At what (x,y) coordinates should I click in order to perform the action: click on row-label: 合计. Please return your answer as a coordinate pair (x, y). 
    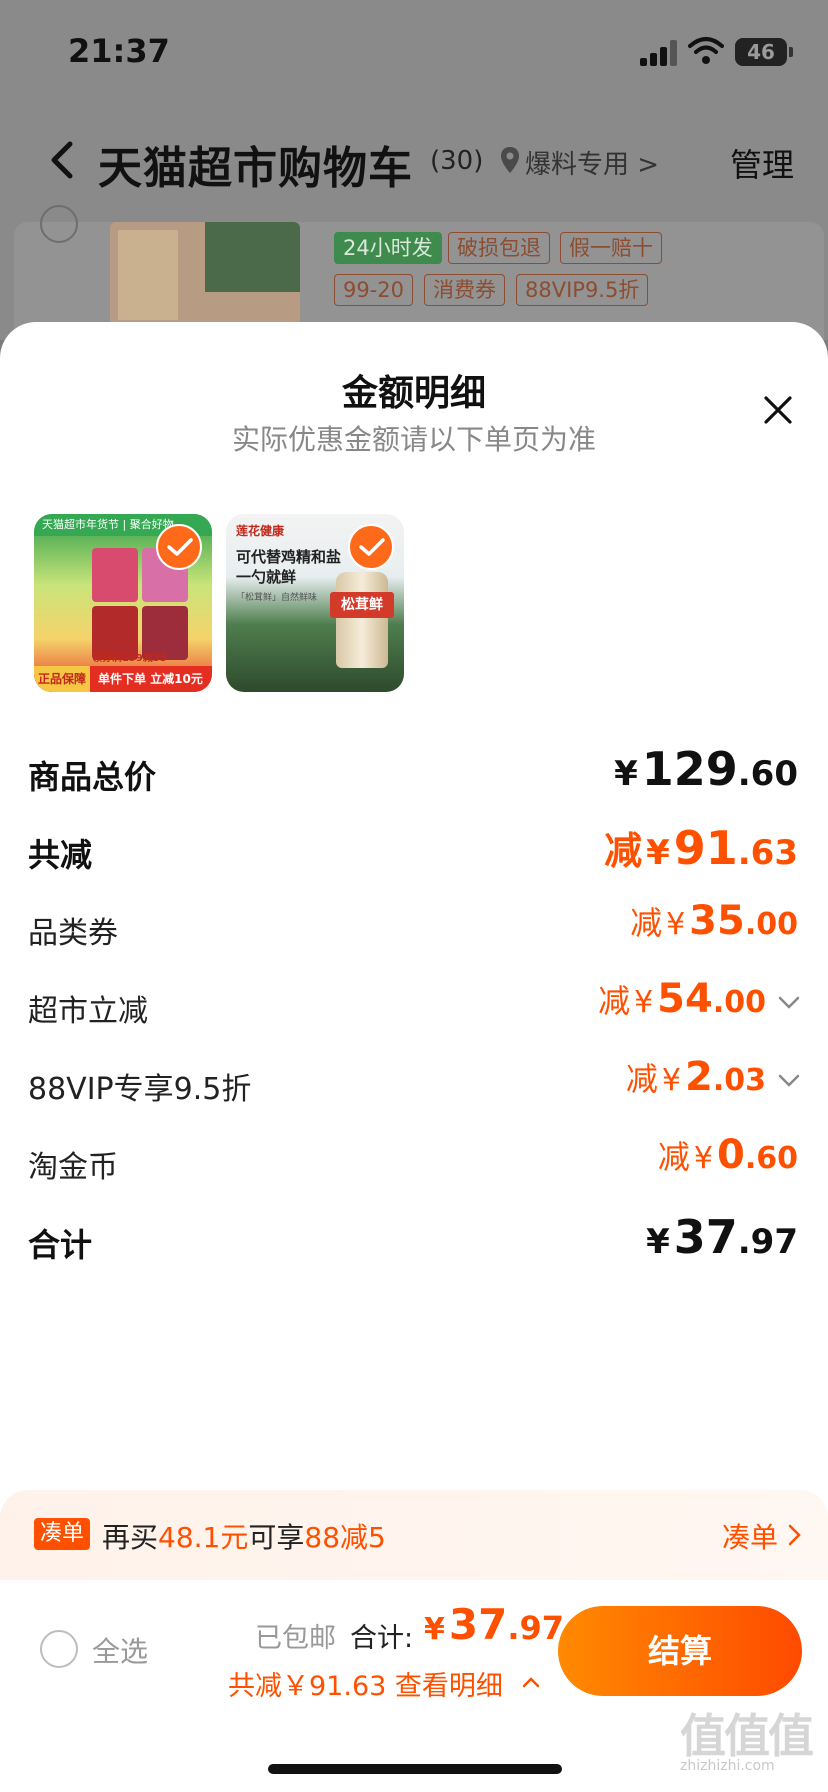
    Looking at the image, I should click on (60, 1245).